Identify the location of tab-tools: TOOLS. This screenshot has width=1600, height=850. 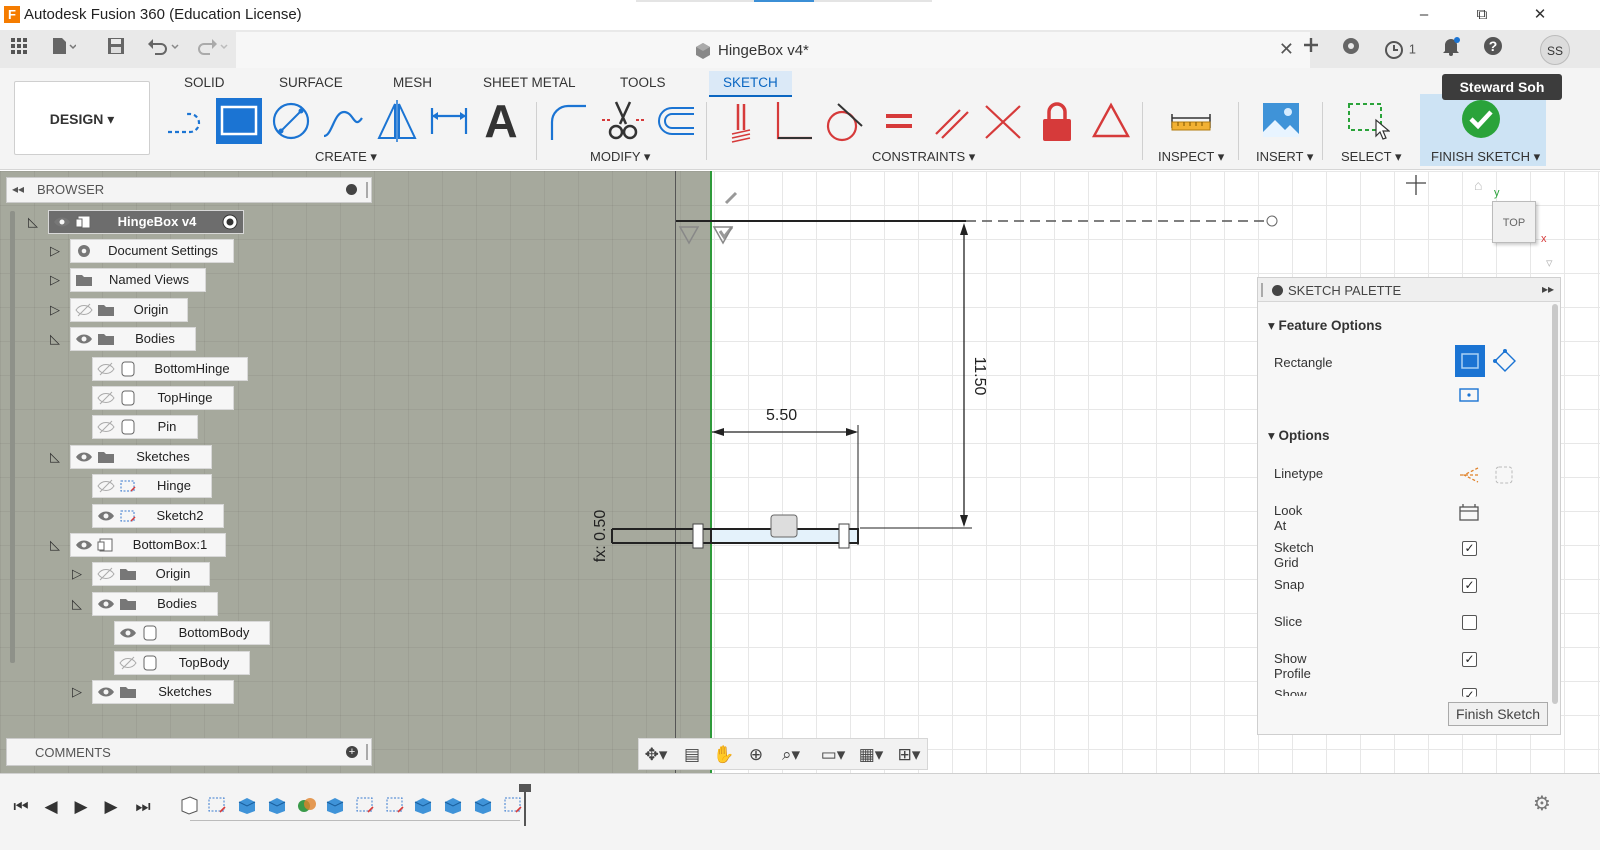
(643, 84).